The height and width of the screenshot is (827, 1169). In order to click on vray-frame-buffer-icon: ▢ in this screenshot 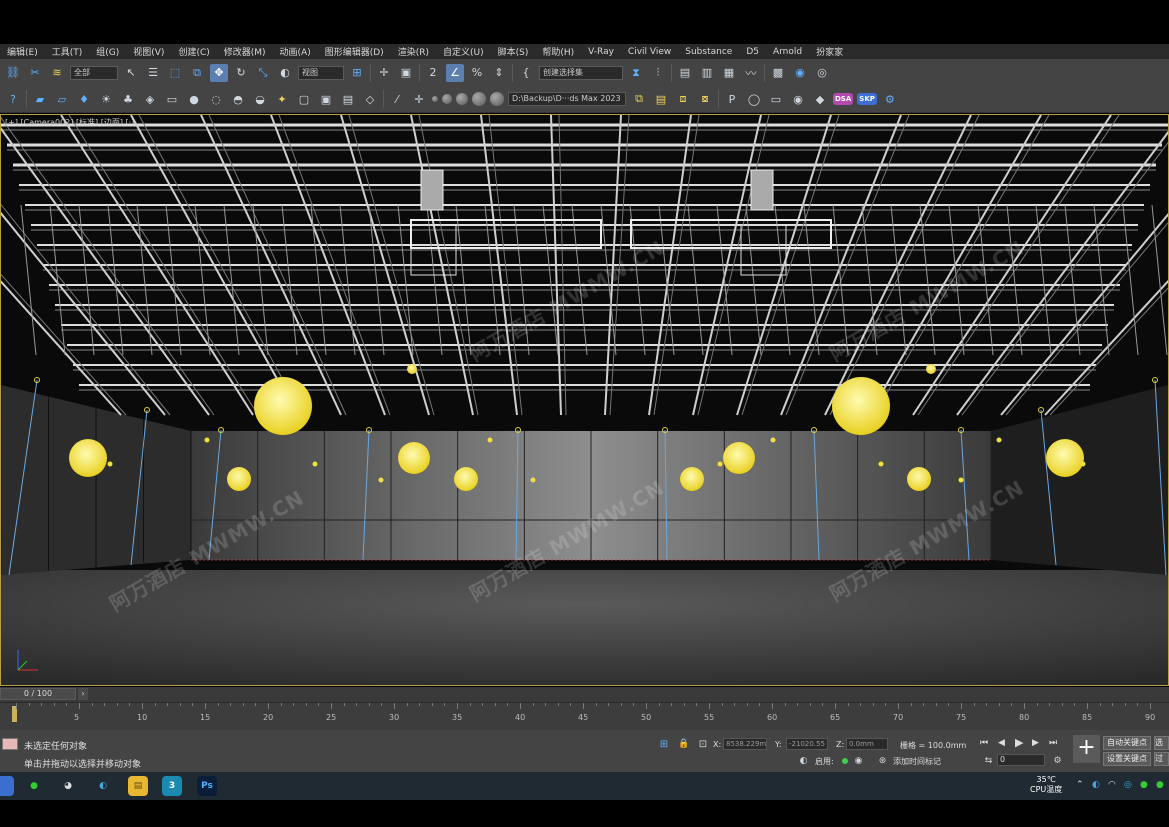, I will do `click(304, 99)`.